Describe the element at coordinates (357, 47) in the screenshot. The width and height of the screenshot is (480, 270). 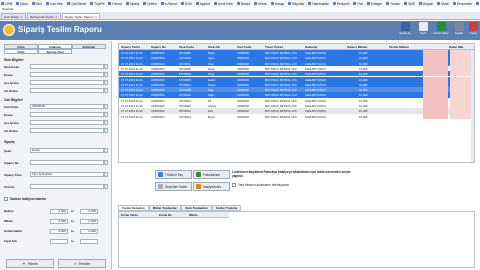
I see `column-header: Sipariş Miktarı` at that location.